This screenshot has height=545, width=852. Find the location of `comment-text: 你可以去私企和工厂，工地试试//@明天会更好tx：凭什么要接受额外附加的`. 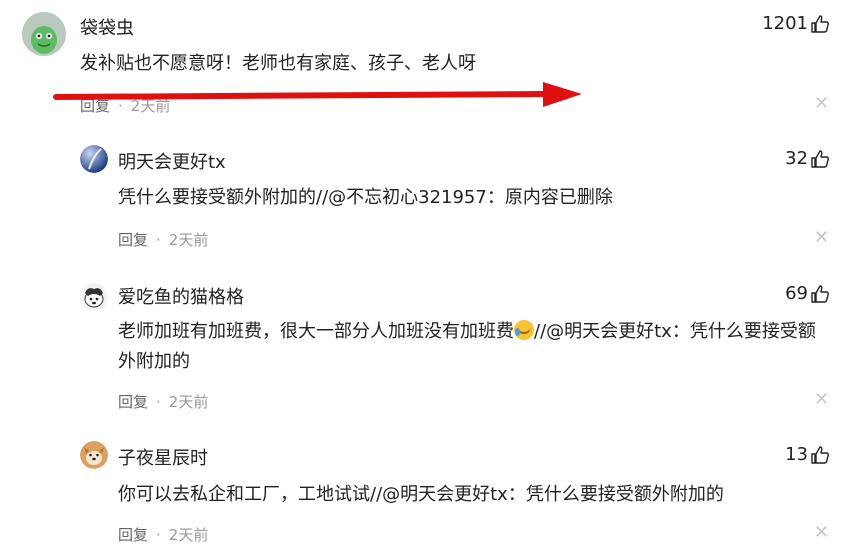

comment-text: 你可以去私企和工厂，工地试试//@明天会更好tx：凭什么要接受额外附加的 is located at coordinates (421, 494).